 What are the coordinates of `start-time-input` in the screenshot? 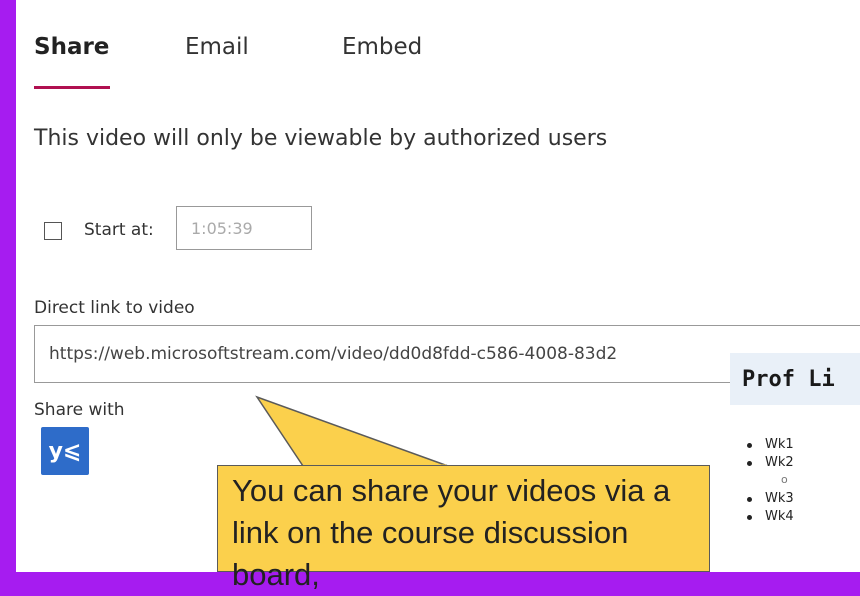 It's located at (244, 228).